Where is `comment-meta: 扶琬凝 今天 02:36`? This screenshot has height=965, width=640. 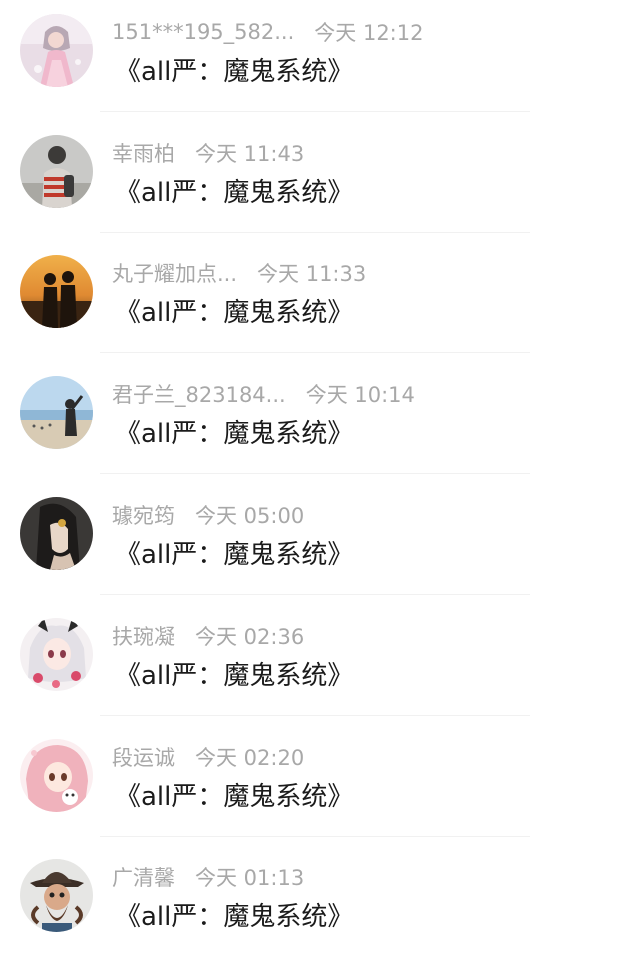 comment-meta: 扶琬凝 今天 02:36 is located at coordinates (208, 636).